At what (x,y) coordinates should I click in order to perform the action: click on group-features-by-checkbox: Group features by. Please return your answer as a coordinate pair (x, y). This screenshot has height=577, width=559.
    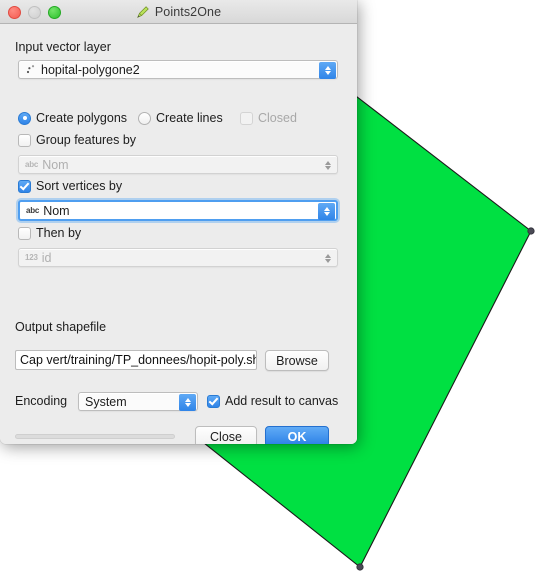
    Looking at the image, I should click on (77, 140).